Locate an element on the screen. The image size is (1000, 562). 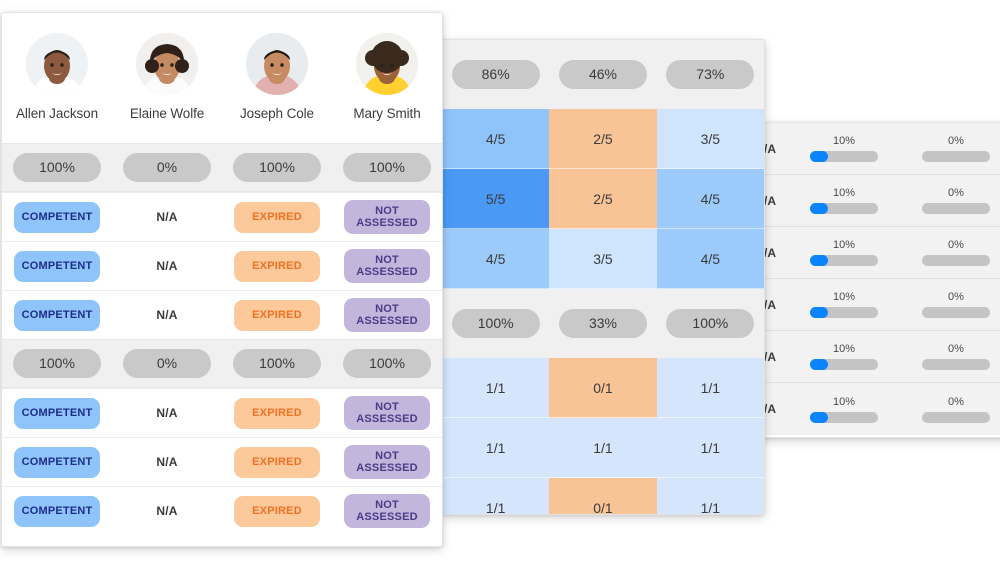
person-name: Joseph Cole is located at coordinates (277, 113).